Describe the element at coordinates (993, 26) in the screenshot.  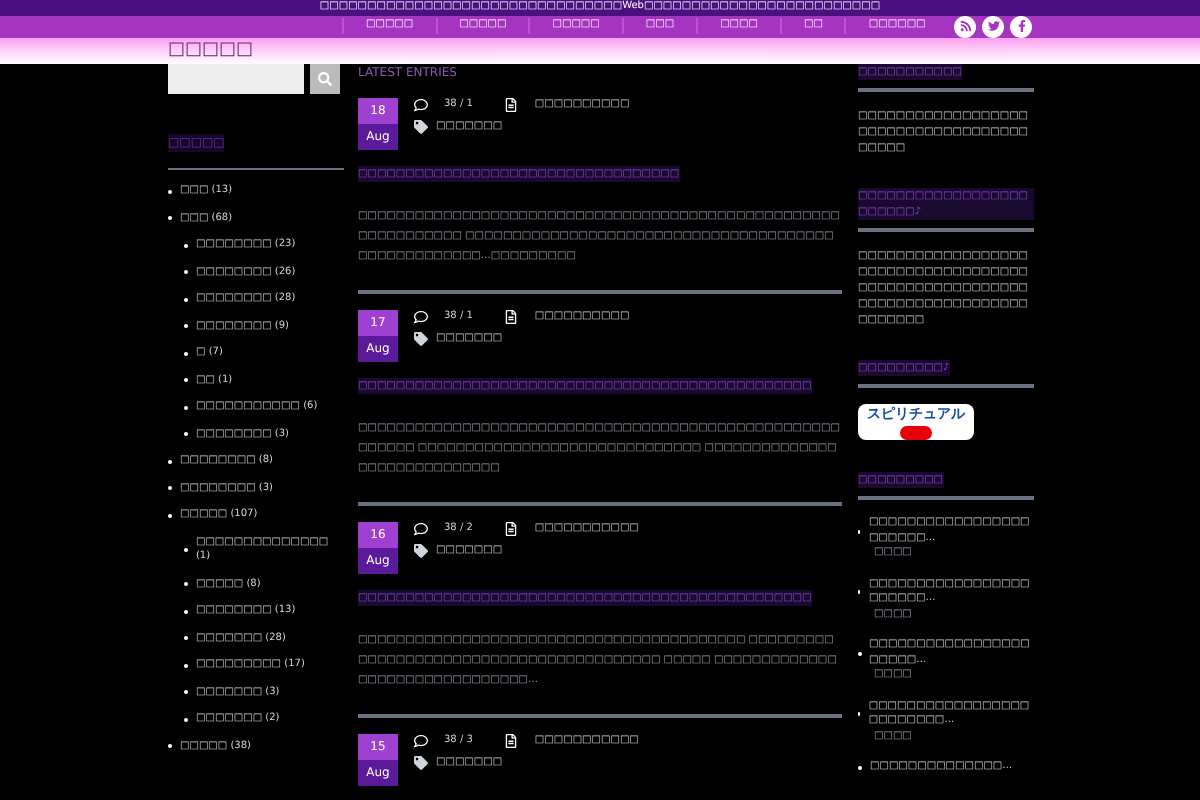
I see `twitter-icon` at that location.